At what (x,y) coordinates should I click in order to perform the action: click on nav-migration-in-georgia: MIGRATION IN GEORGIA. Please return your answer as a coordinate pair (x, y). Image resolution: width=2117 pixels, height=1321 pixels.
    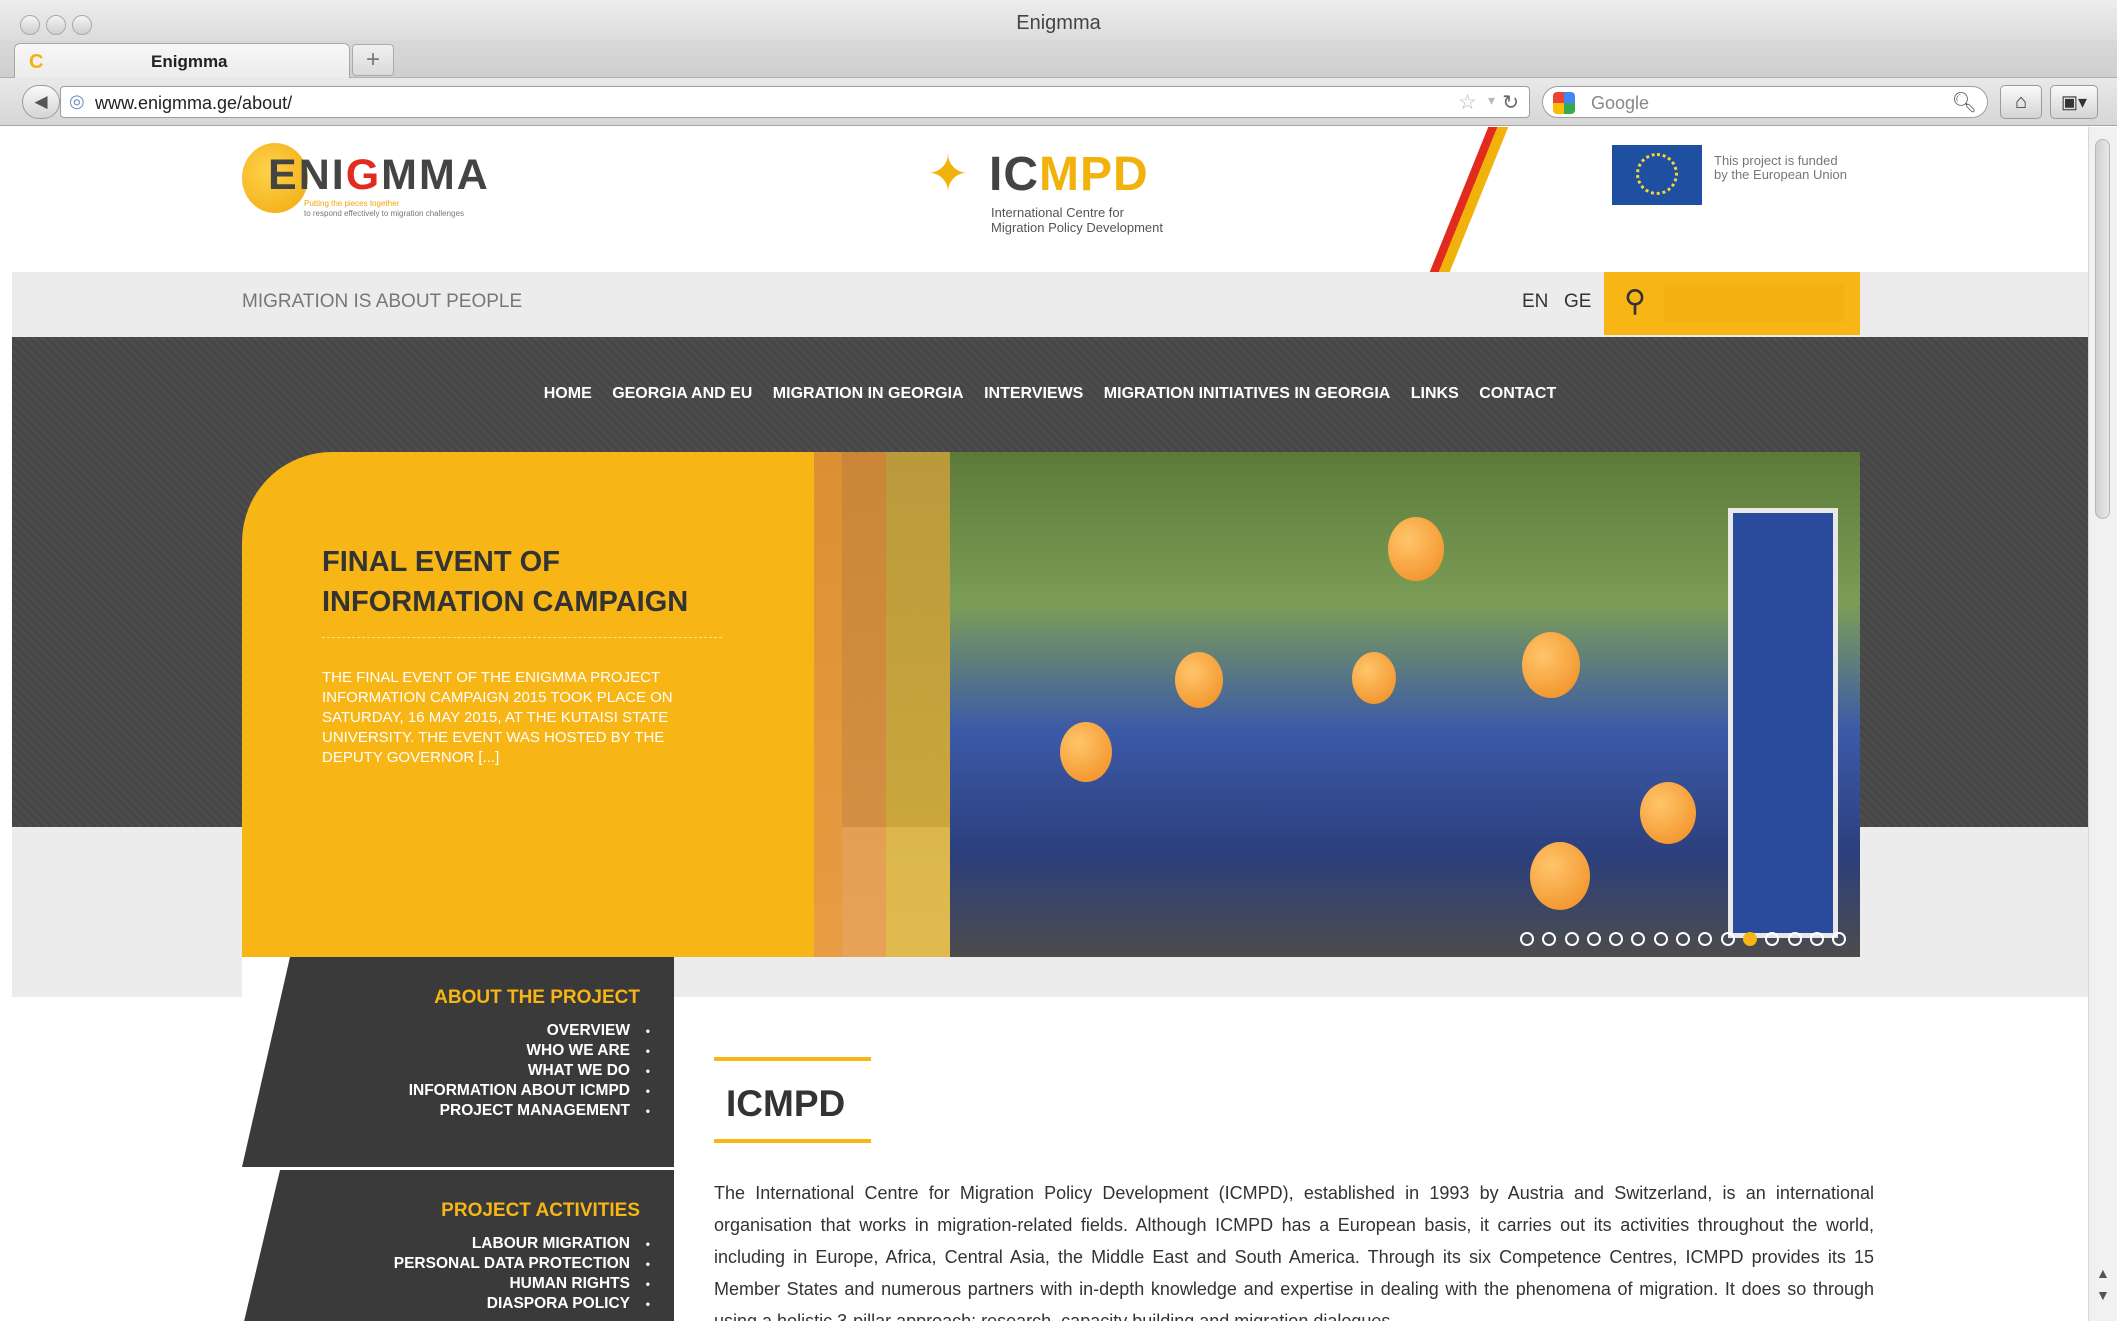
    Looking at the image, I should click on (868, 394).